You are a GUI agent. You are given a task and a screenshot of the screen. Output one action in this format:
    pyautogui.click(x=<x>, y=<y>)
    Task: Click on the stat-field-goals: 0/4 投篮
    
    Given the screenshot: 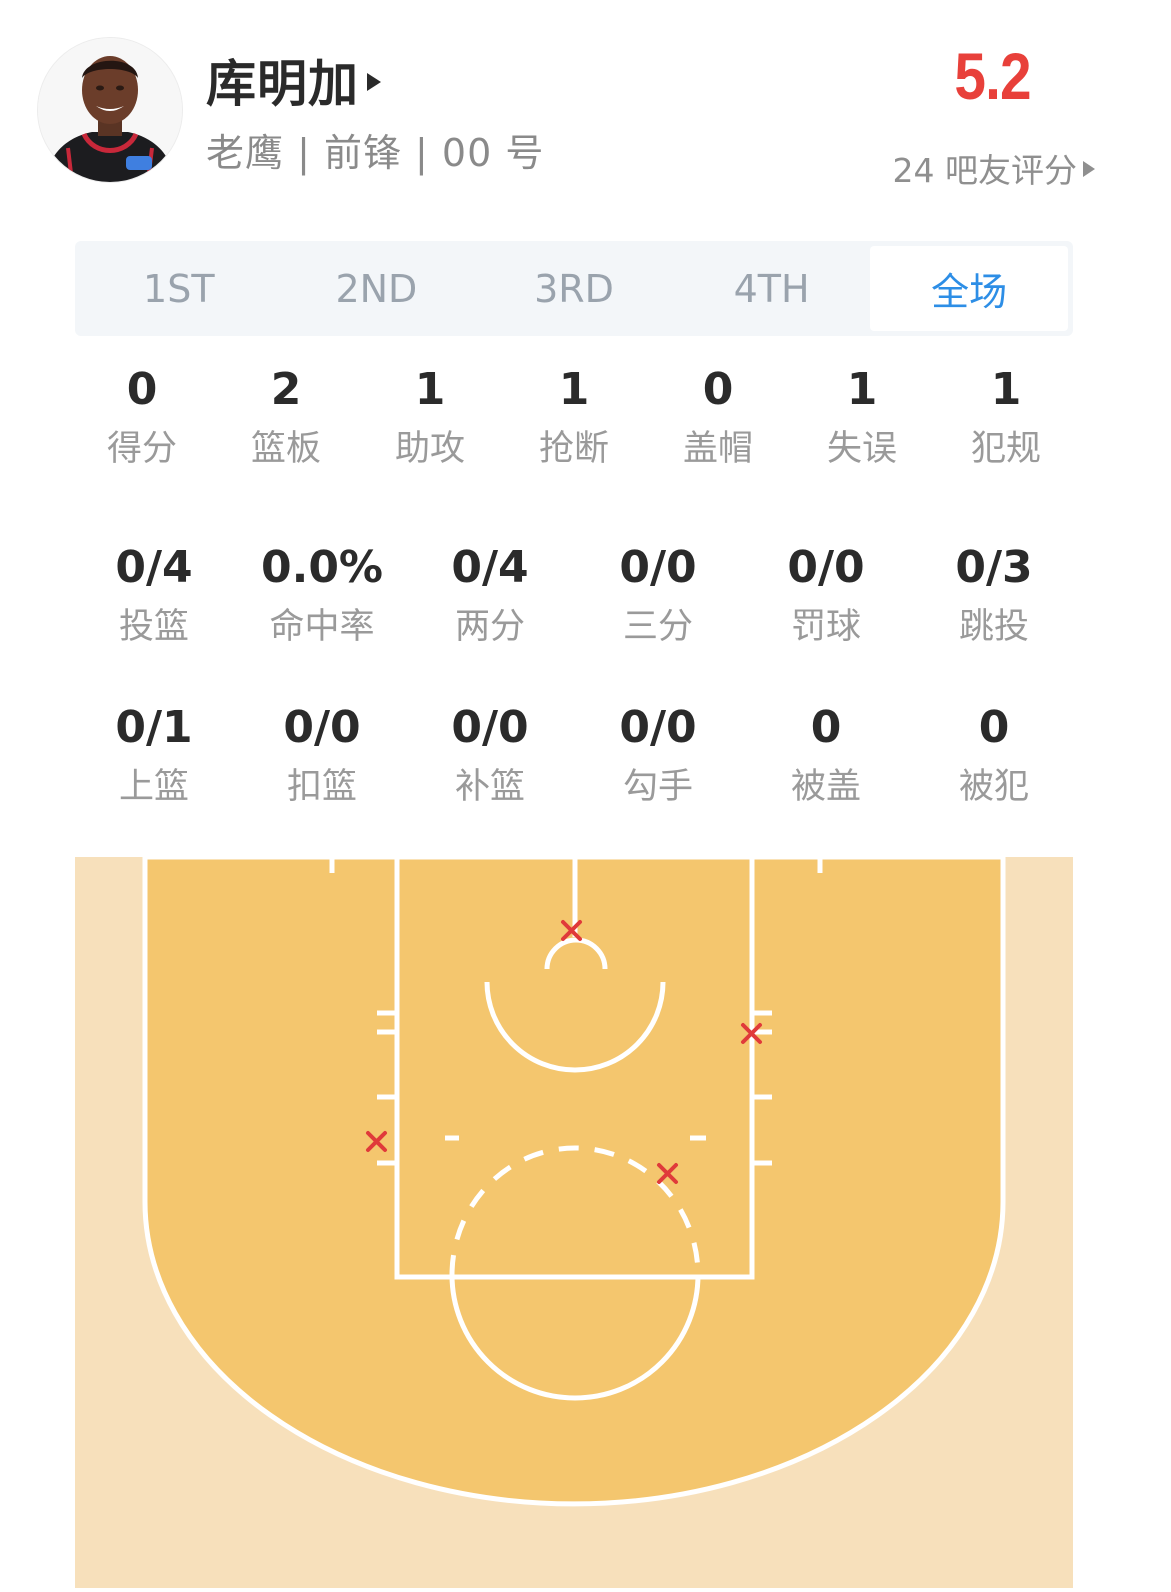 What is the action you would take?
    pyautogui.click(x=154, y=595)
    